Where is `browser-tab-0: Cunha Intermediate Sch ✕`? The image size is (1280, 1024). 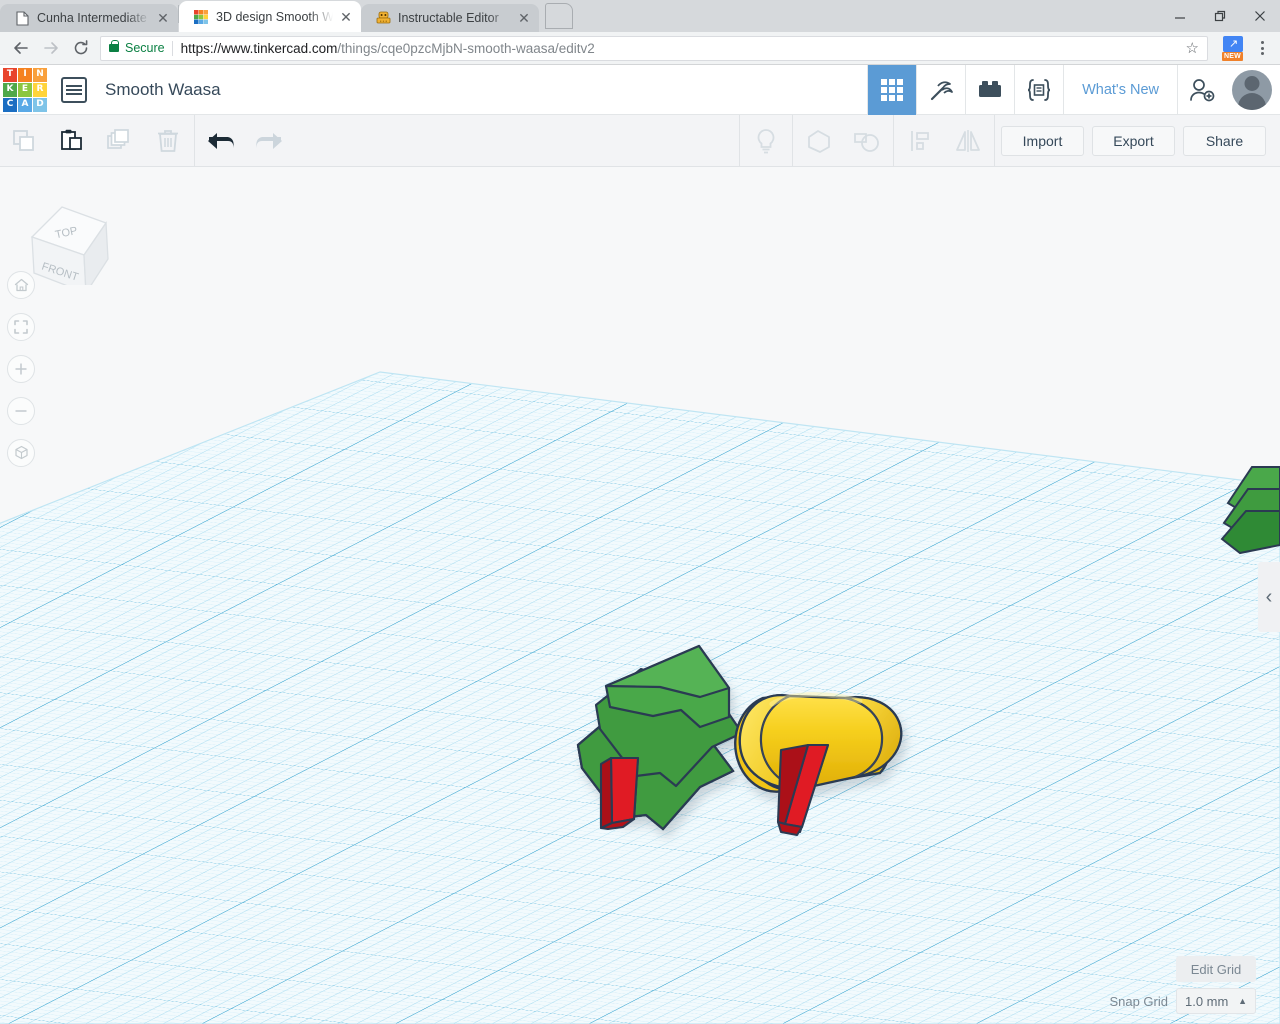 browser-tab-0: Cunha Intermediate Sch ✕ is located at coordinates (89, 18).